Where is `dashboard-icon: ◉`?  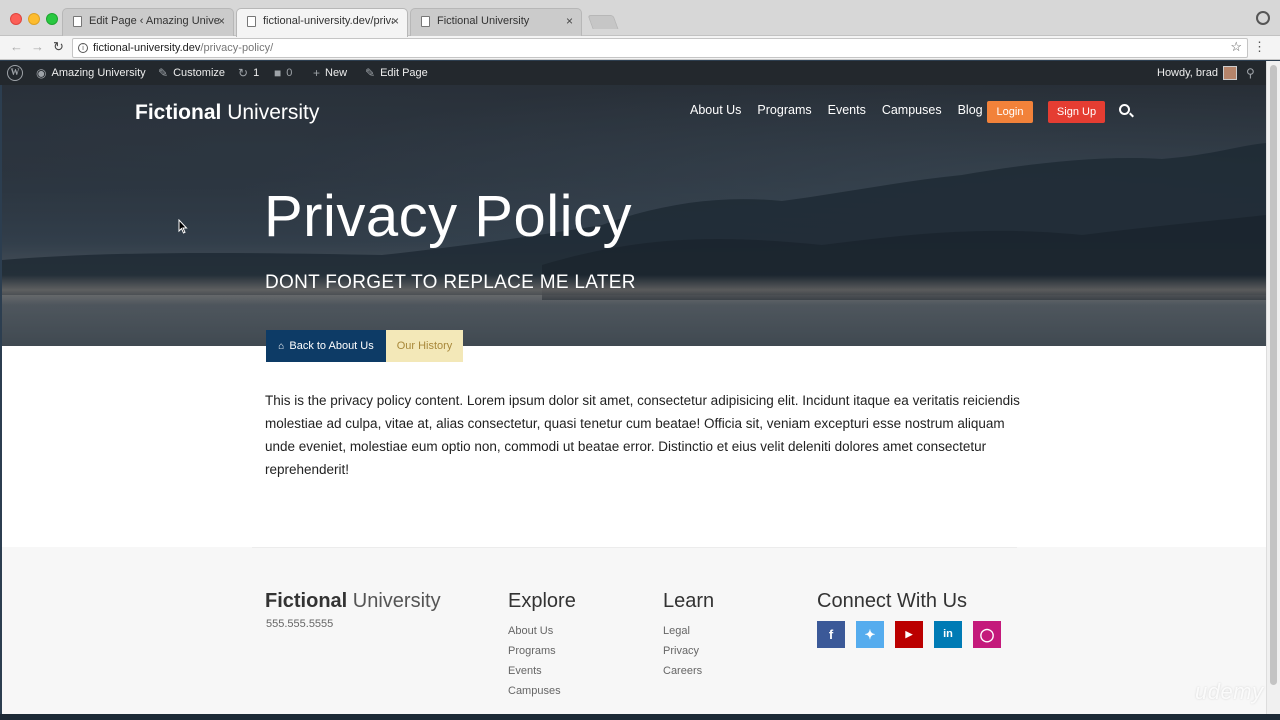 dashboard-icon: ◉ is located at coordinates (41, 73).